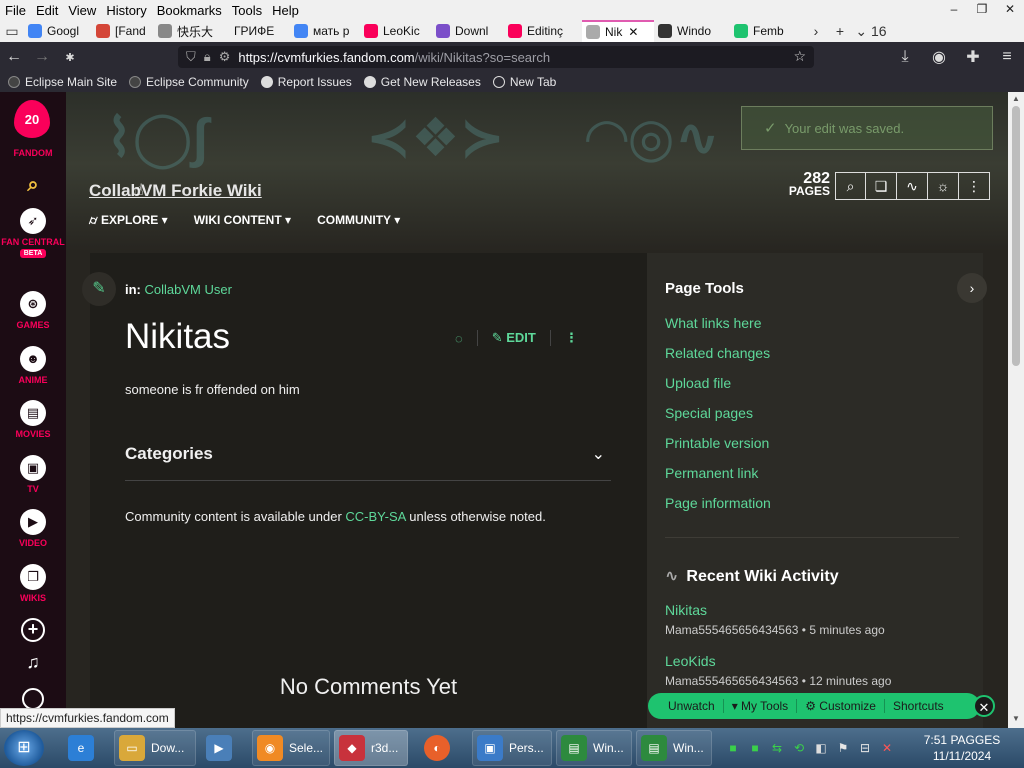 Image resolution: width=1024 pixels, height=768 pixels. Describe the element at coordinates (175, 191) in the screenshot. I see `wiki-title: CollabVM Forkie Wiki` at that location.